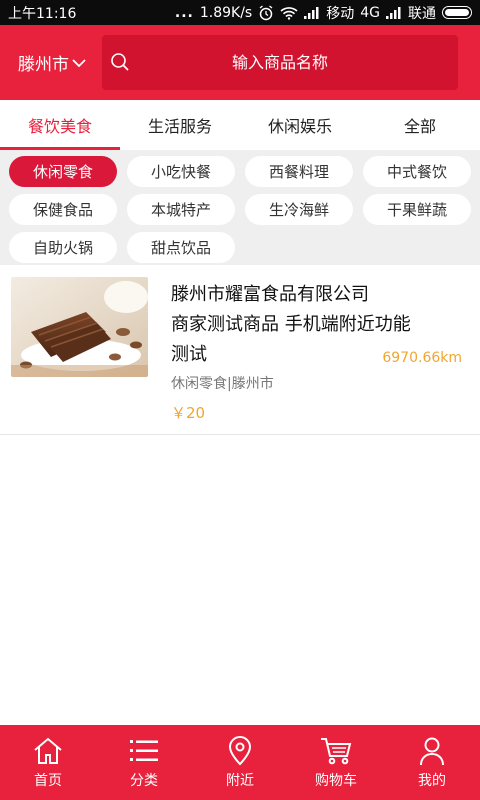 This screenshot has height=800, width=480. Describe the element at coordinates (48, 780) in the screenshot. I see `nav-home-label: 首页` at that location.